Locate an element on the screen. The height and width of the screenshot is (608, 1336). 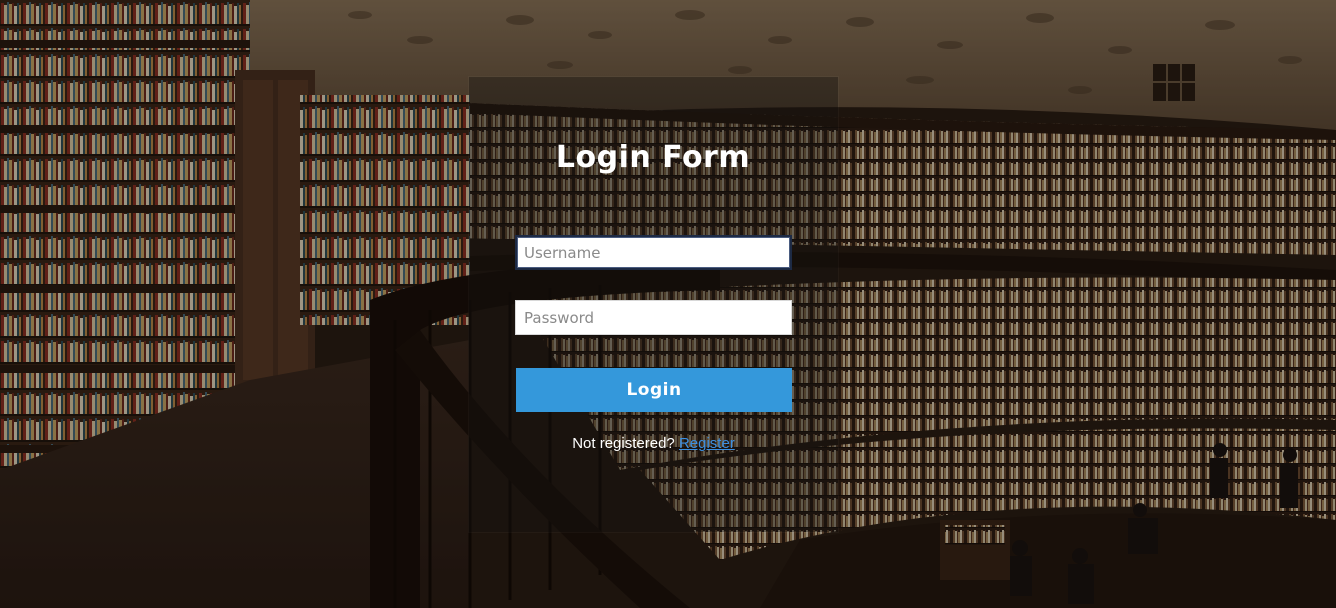
login-button: Login is located at coordinates (654, 390).